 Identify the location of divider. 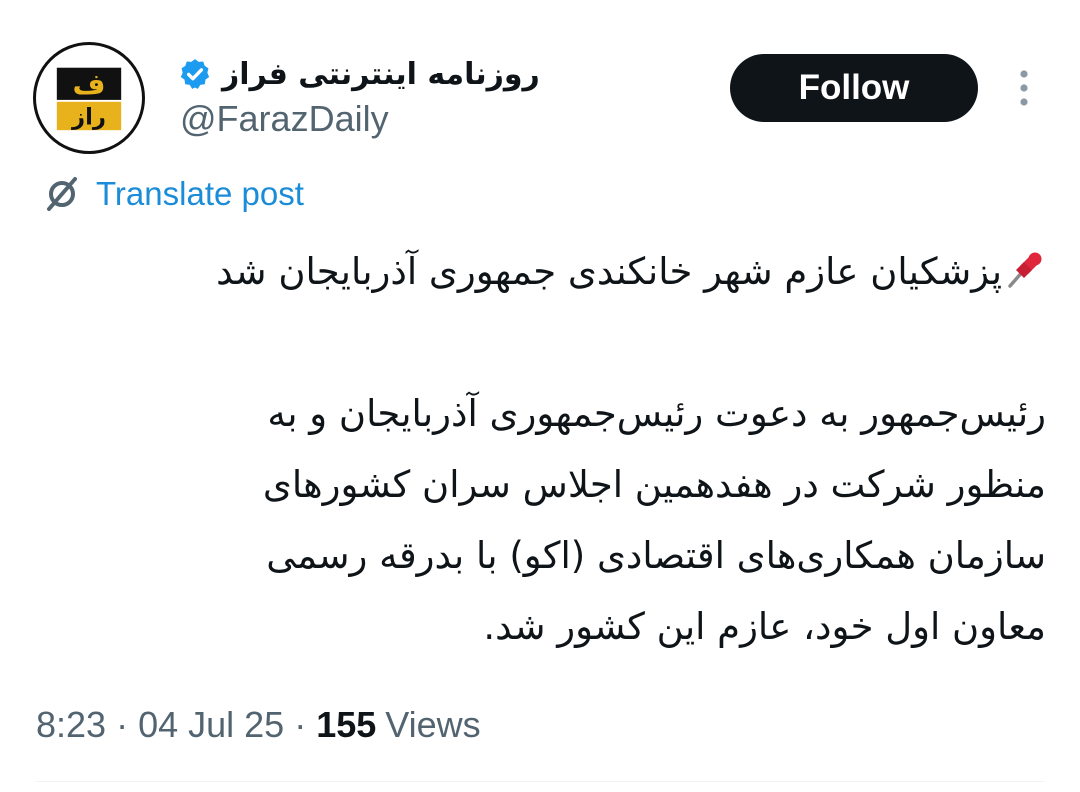
(540, 781).